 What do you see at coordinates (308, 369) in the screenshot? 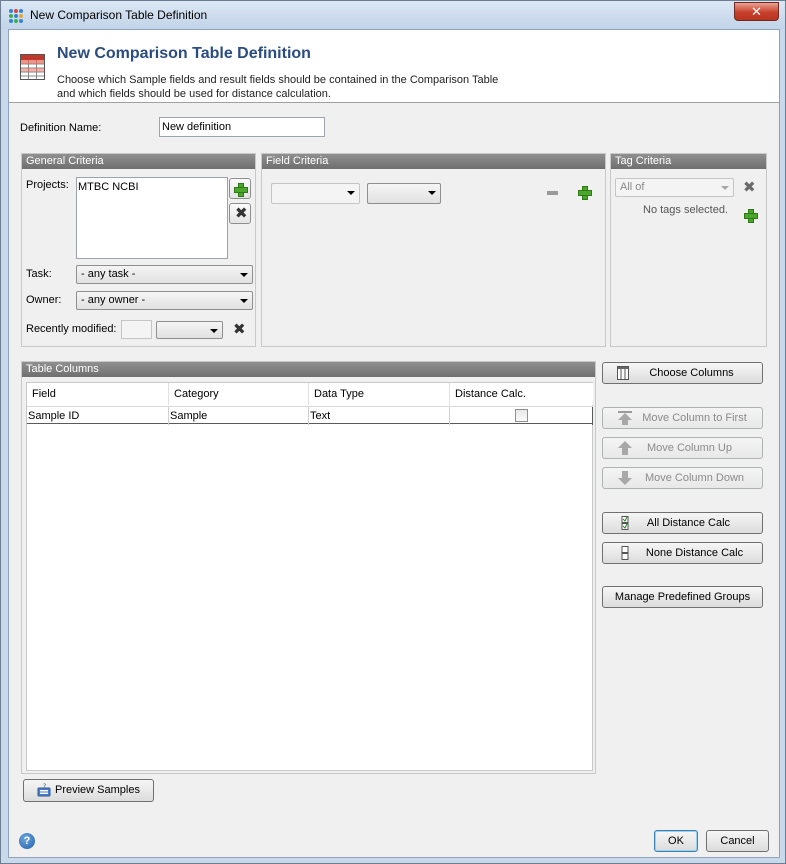
I see `table-columns-header: Table Columns` at bounding box center [308, 369].